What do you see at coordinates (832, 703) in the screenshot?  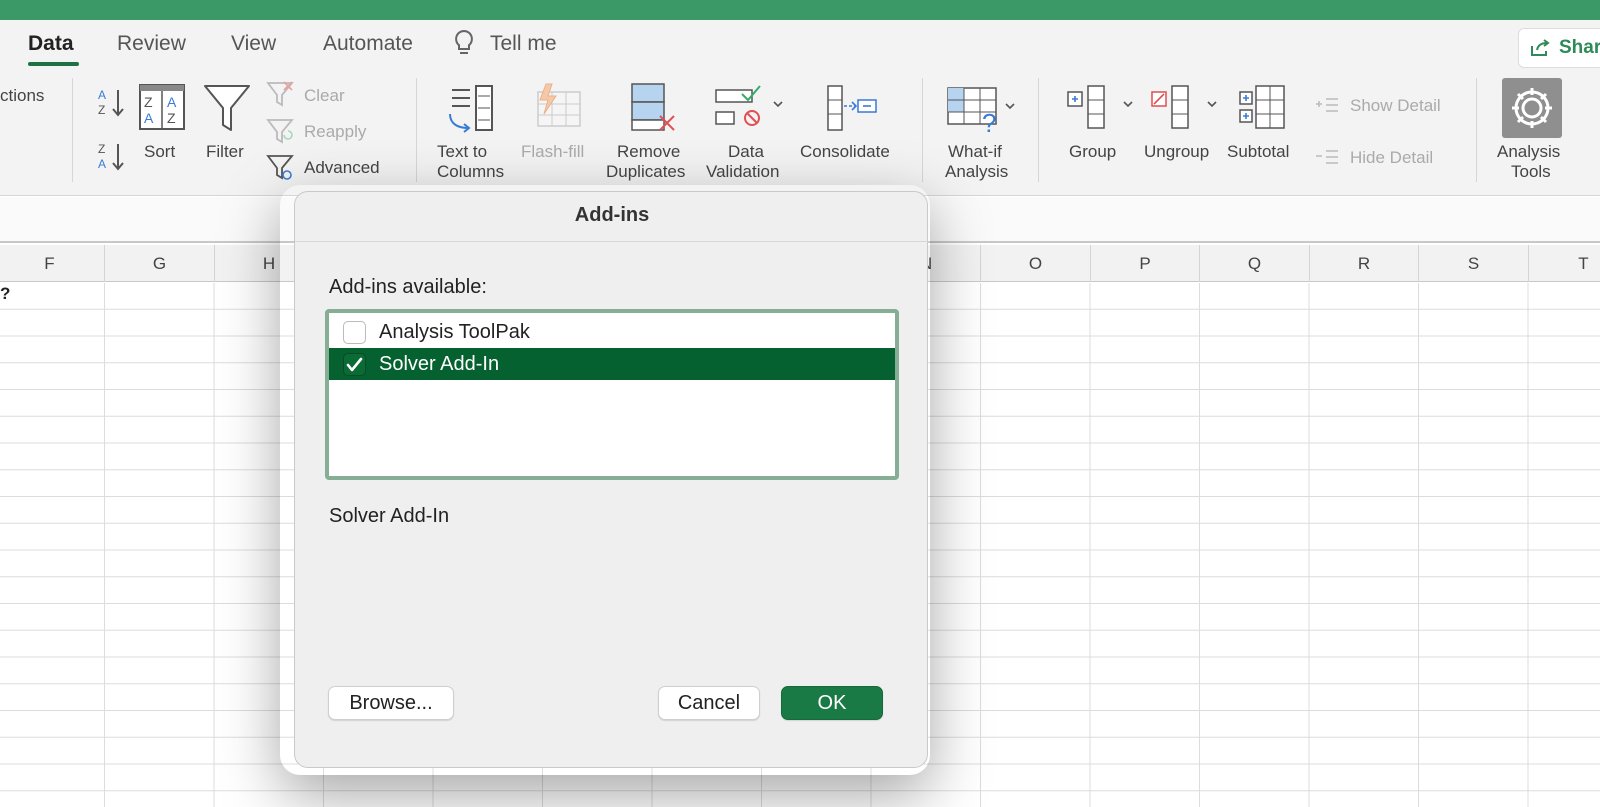 I see `ok-button: OK` at bounding box center [832, 703].